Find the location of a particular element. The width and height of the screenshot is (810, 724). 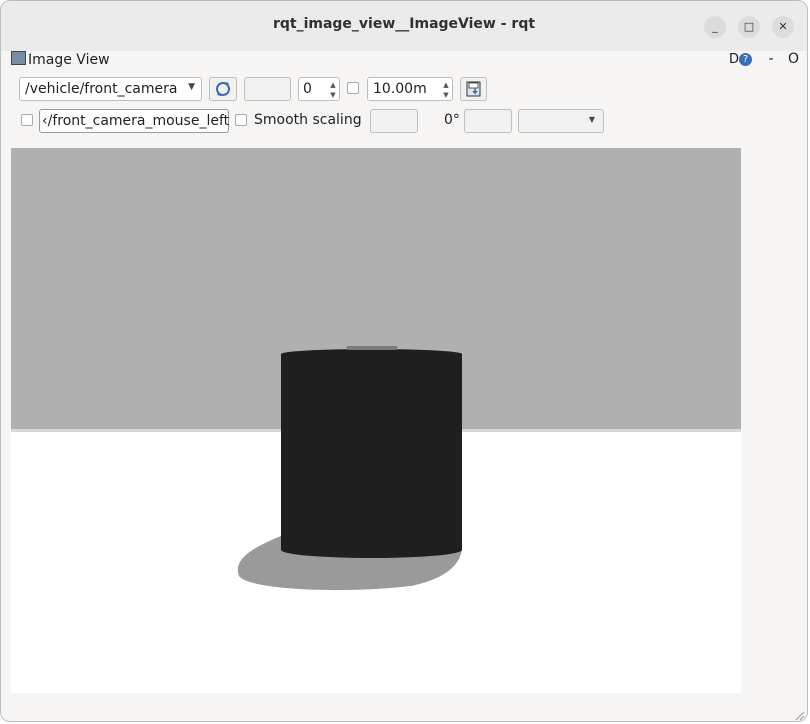

mouse-topic-value: ‹/front_camera_mouse_left is located at coordinates (136, 121).